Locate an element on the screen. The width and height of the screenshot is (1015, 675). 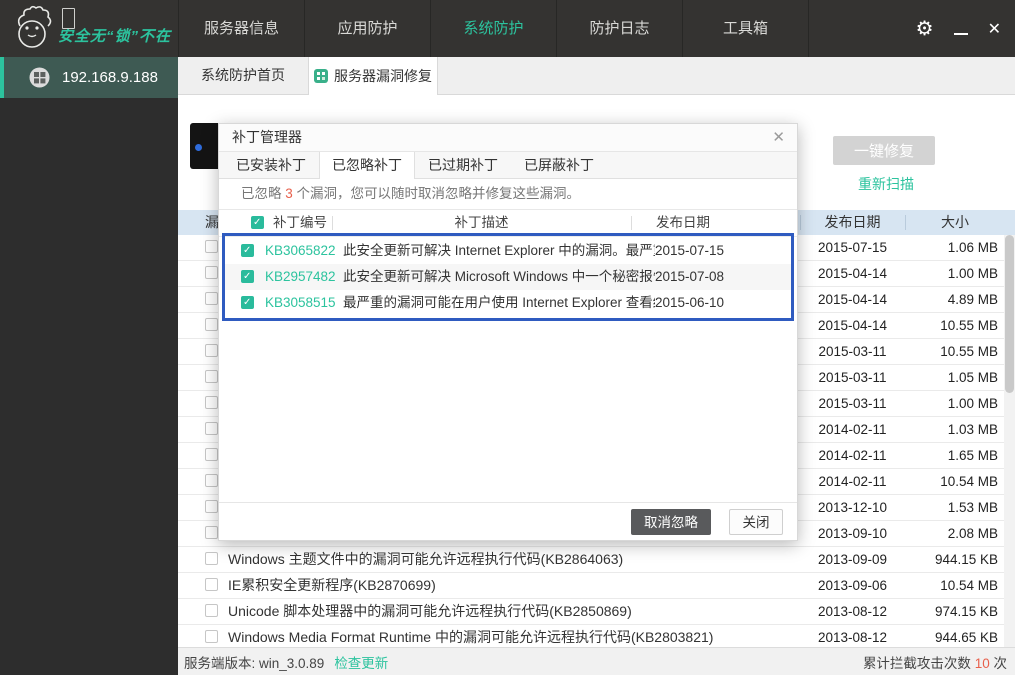
server-ip: 192.168.9.188 is located at coordinates (110, 77).